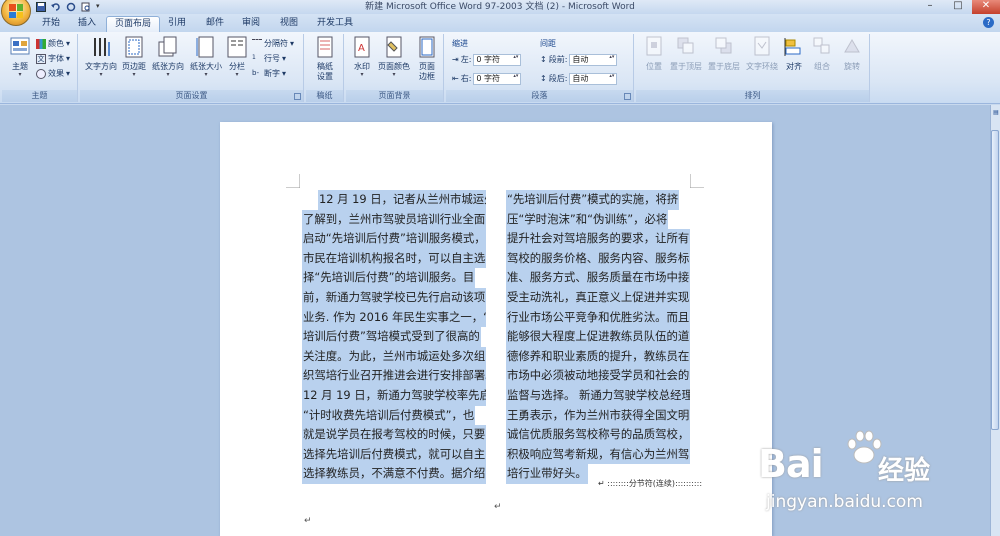 The height and width of the screenshot is (536, 1000). What do you see at coordinates (41, 43) in the screenshot?
I see `palette-icon` at bounding box center [41, 43].